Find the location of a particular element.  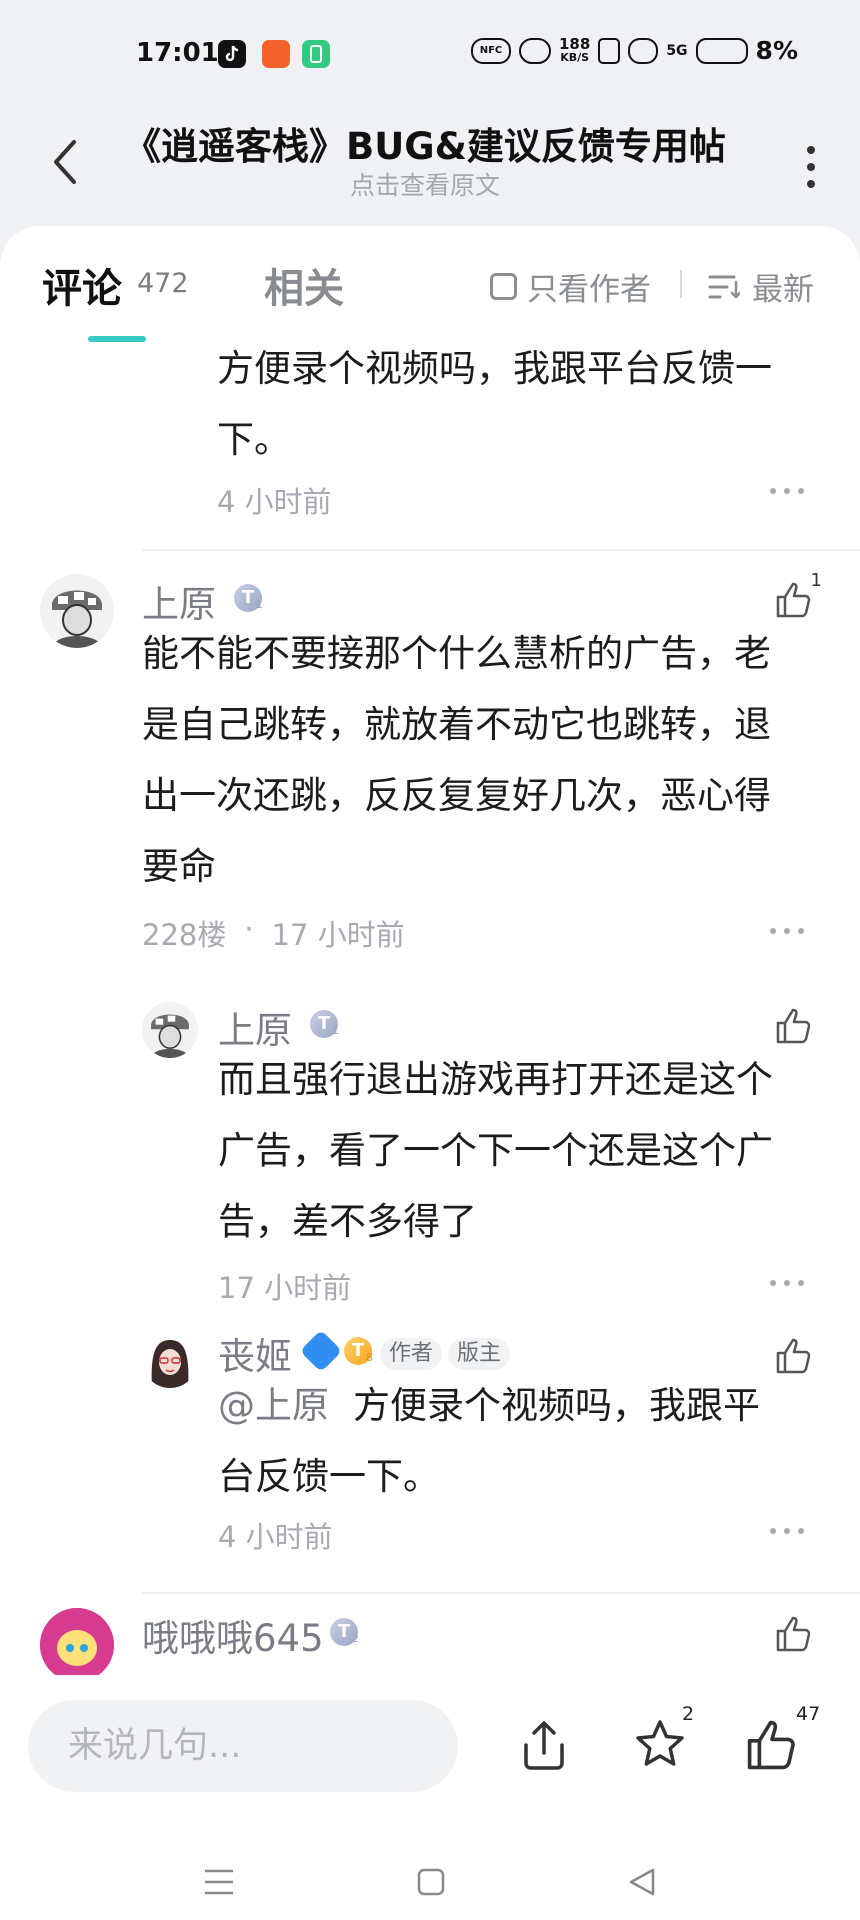

comment-text-line: 出一次还跳，反反复复好几次，恶心得 is located at coordinates (456, 795).